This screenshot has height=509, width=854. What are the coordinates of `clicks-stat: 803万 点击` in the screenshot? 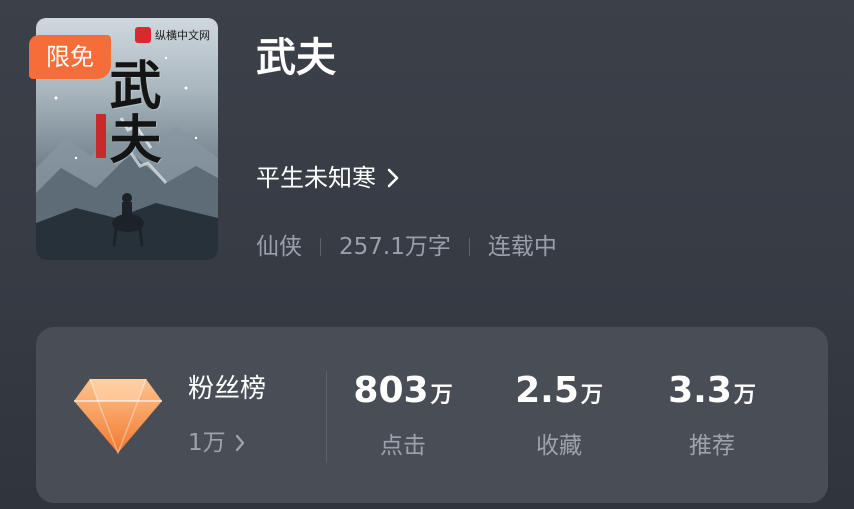 It's located at (403, 415).